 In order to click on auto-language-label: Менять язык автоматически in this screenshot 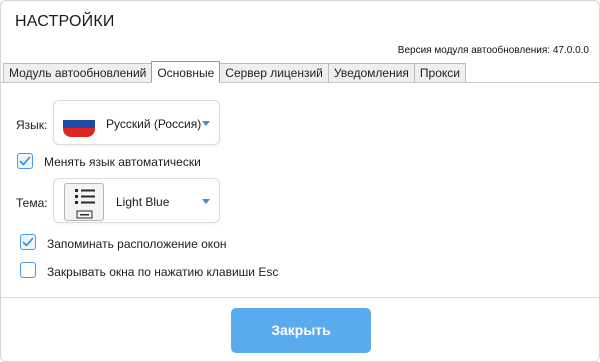, I will do `click(122, 162)`.